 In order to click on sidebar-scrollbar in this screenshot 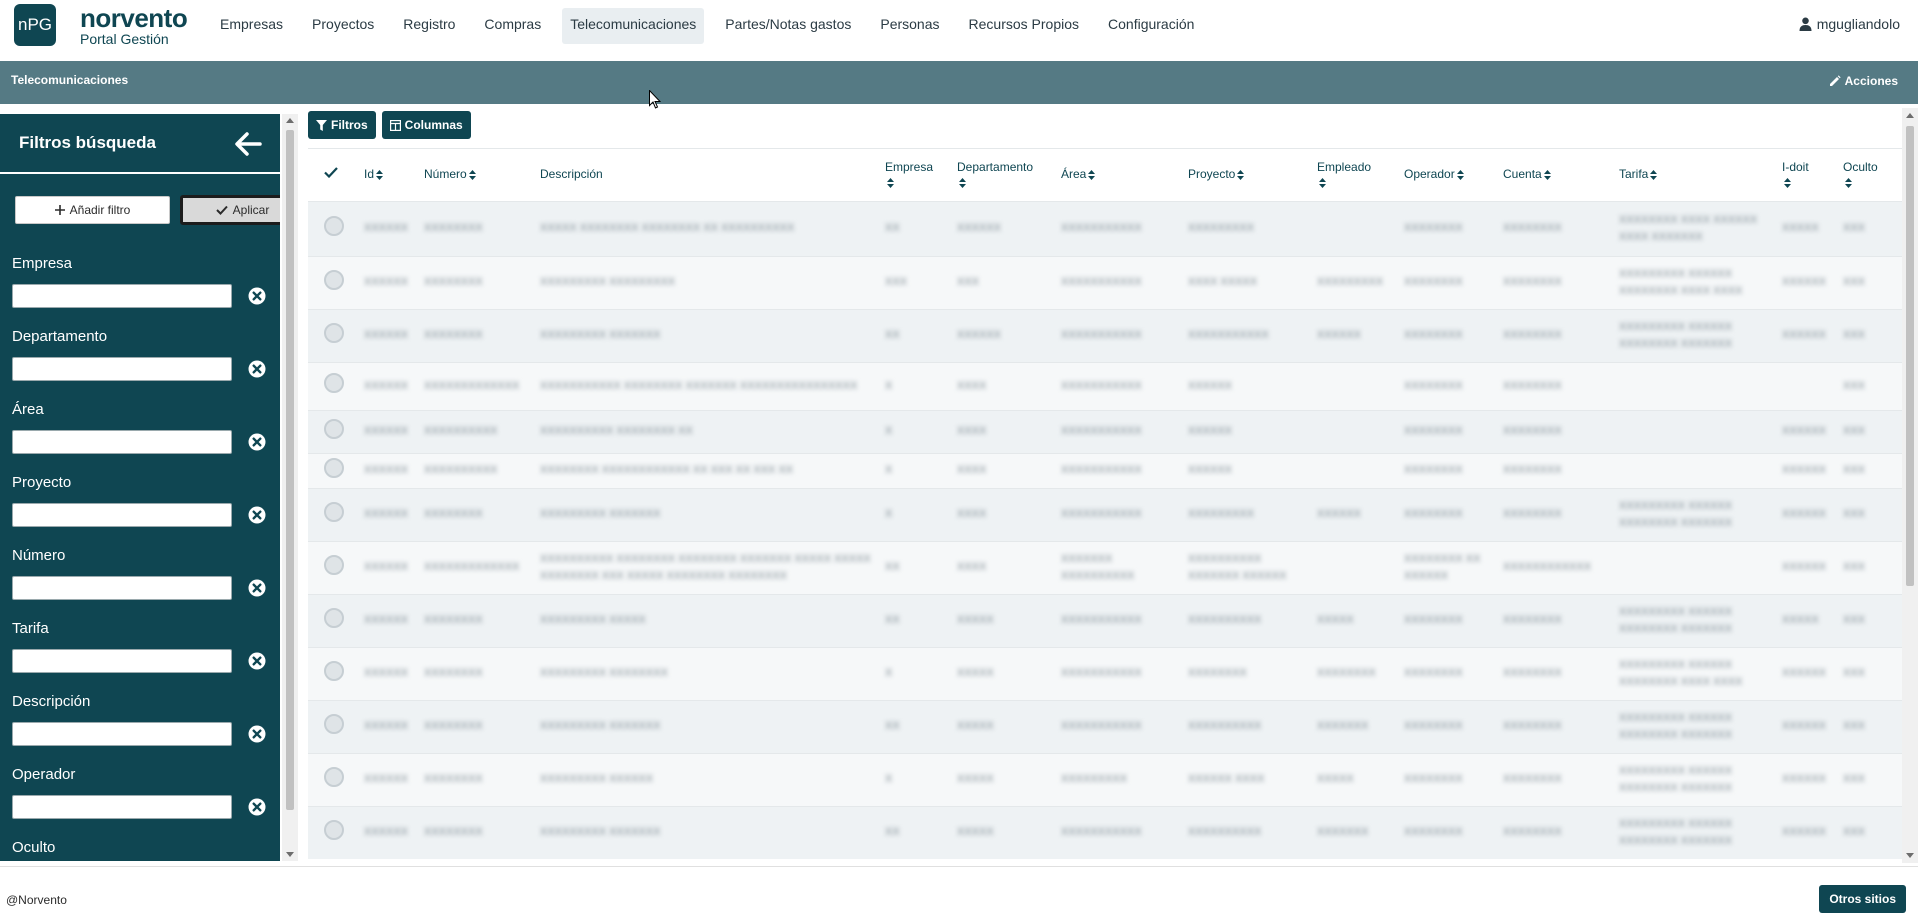, I will do `click(290, 487)`.